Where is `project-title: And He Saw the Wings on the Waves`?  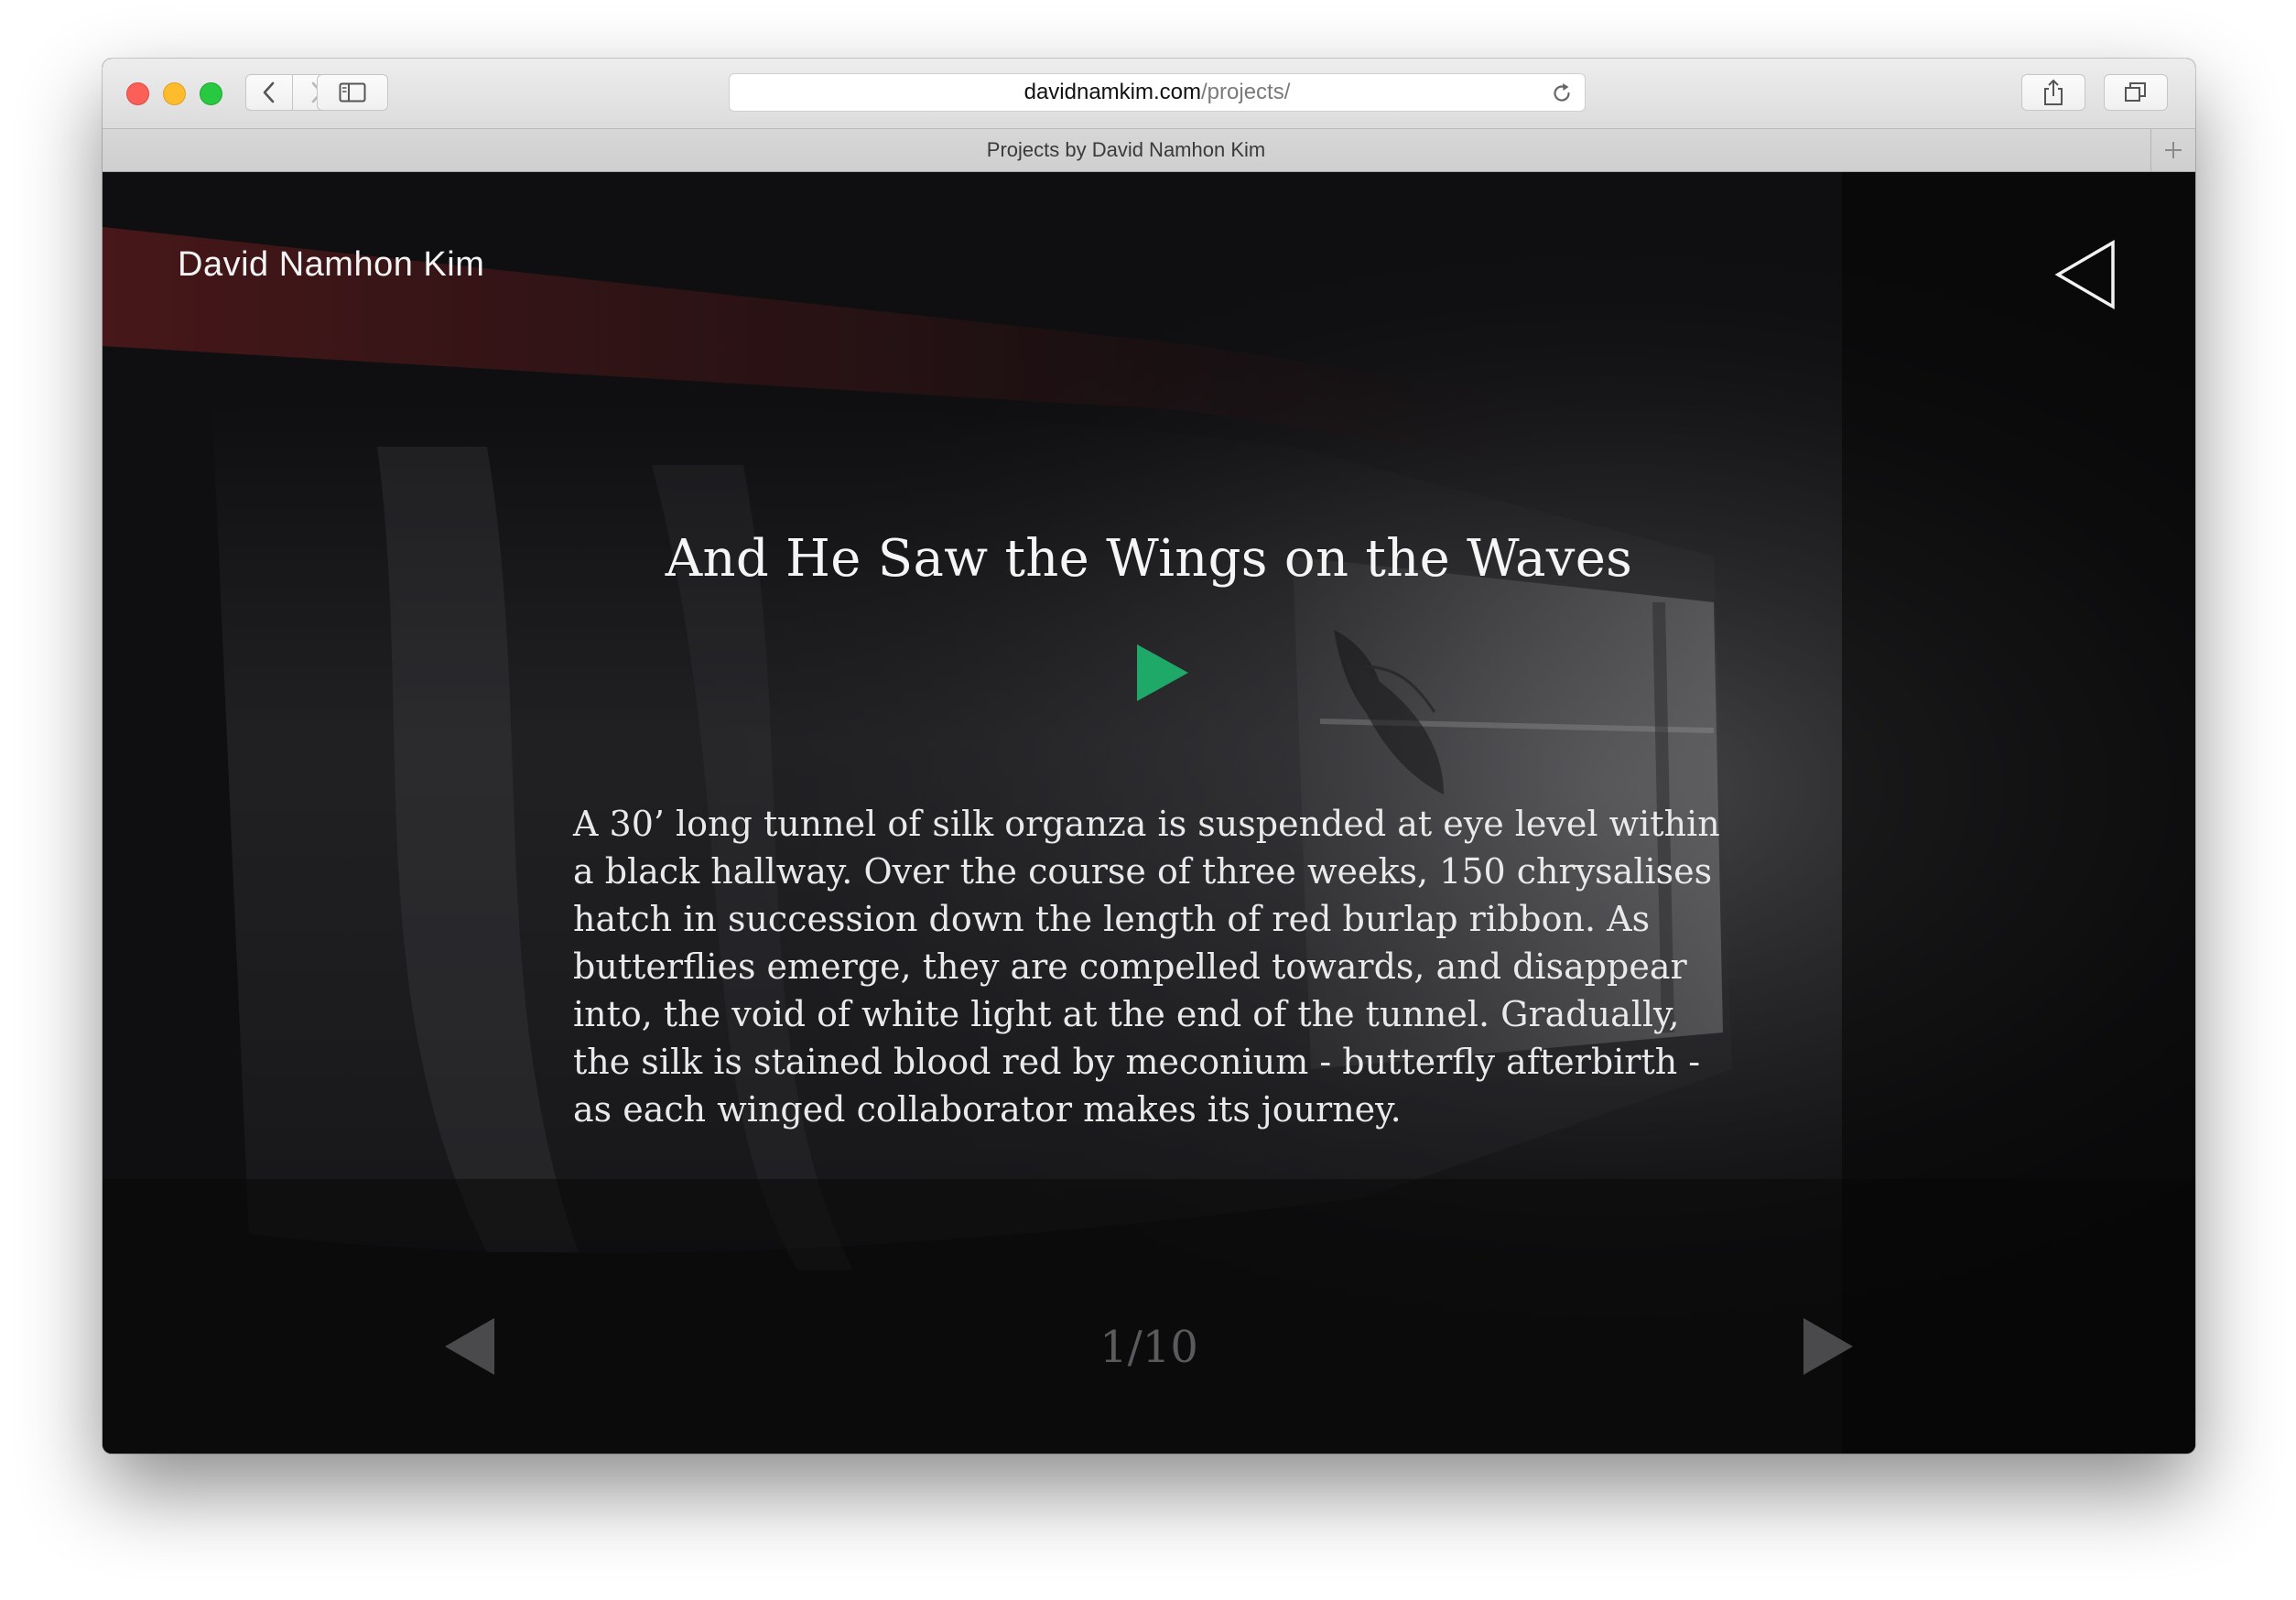 project-title: And He Saw the Wings on the Waves is located at coordinates (1149, 559).